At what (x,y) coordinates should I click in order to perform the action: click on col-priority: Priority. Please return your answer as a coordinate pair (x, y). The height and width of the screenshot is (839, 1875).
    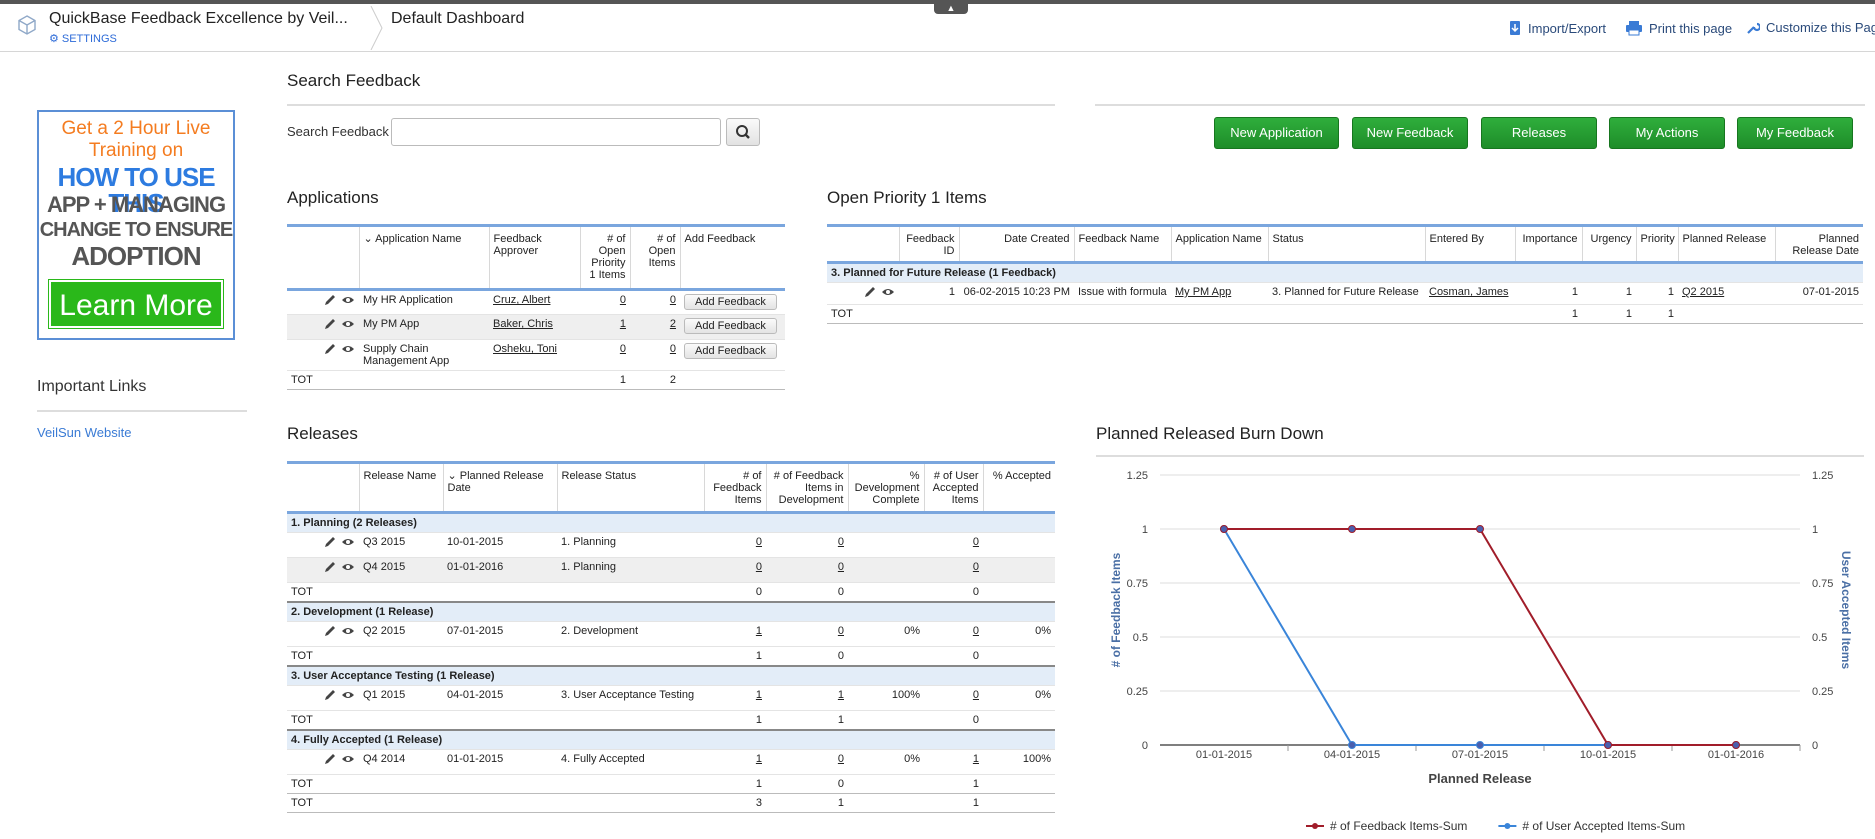
    Looking at the image, I should click on (1656, 244).